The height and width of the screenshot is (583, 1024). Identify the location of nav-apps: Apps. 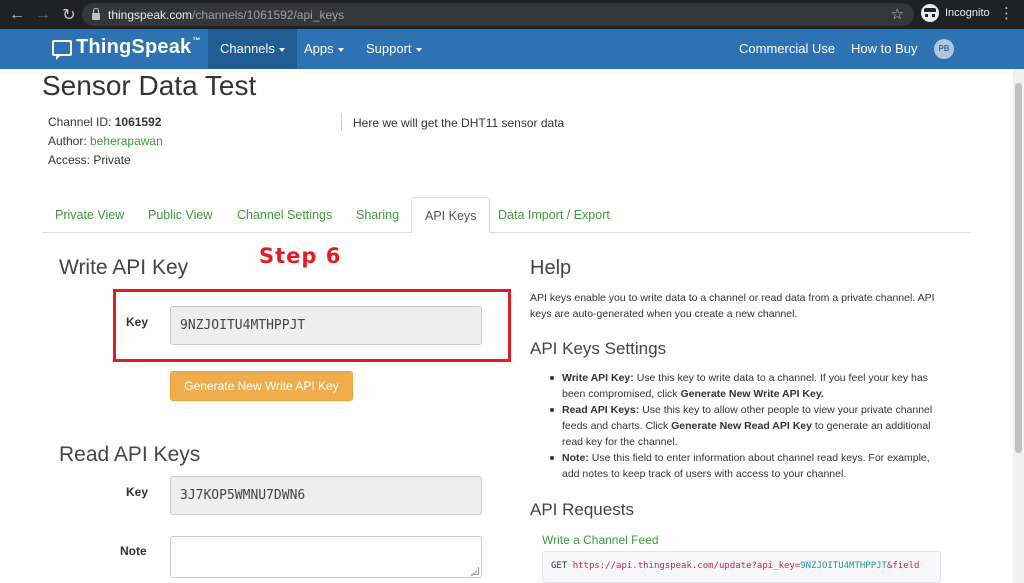
(324, 49).